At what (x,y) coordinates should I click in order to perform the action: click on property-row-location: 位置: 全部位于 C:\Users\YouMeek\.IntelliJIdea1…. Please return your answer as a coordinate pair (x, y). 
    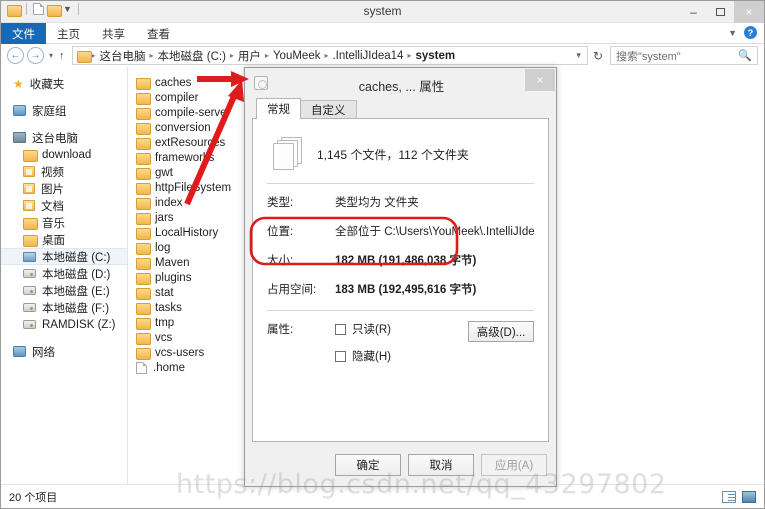
    Looking at the image, I should click on (400, 231).